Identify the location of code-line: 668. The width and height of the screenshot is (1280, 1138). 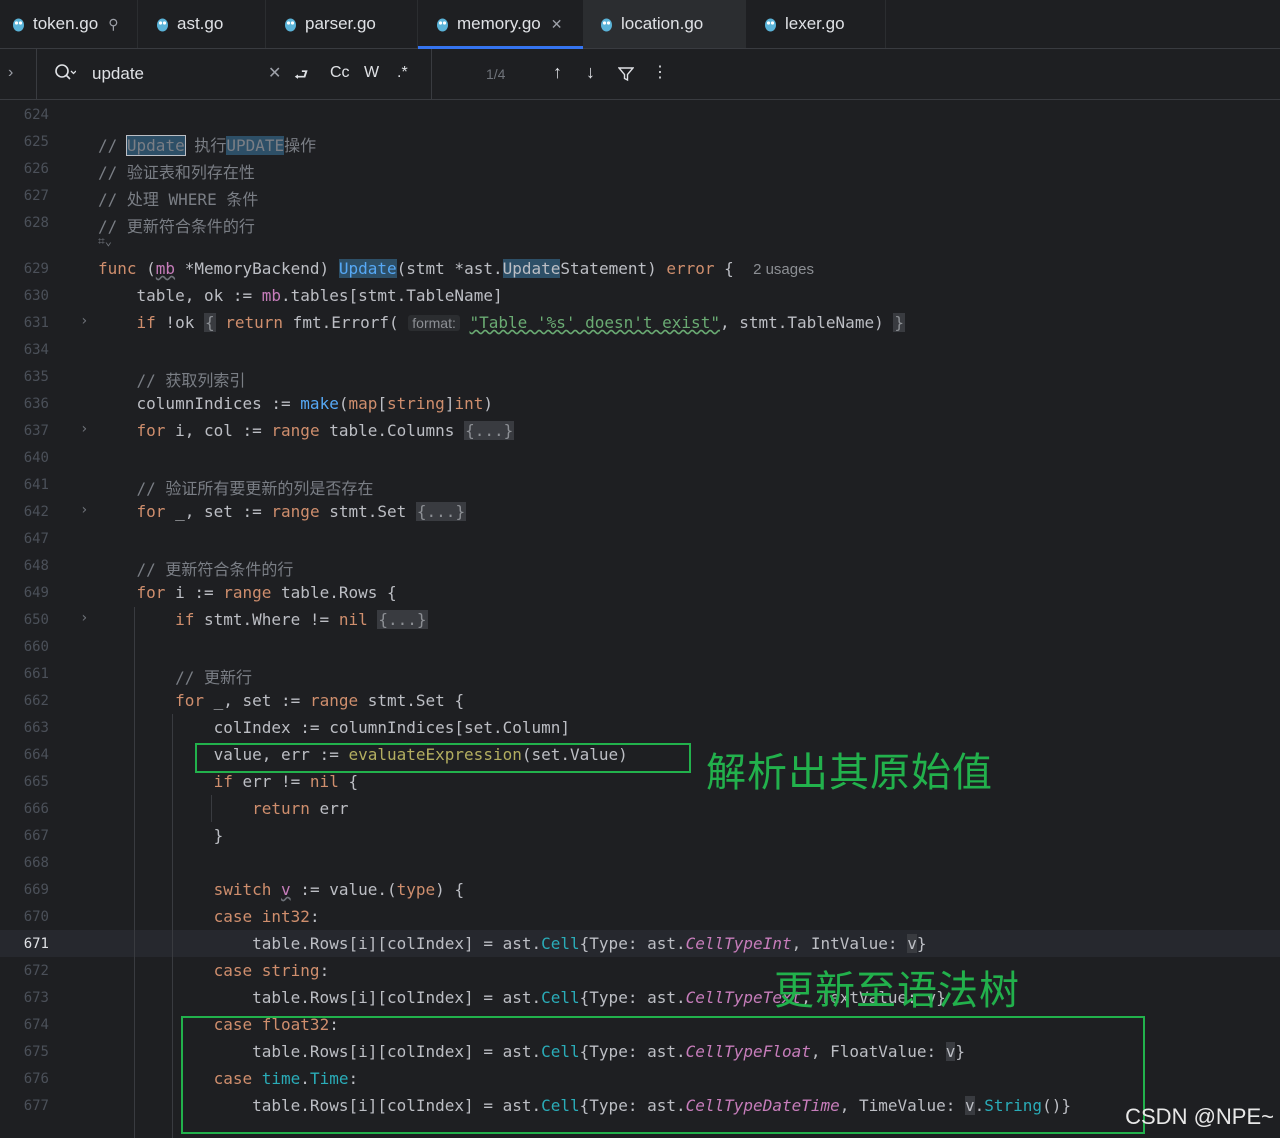
(640, 862).